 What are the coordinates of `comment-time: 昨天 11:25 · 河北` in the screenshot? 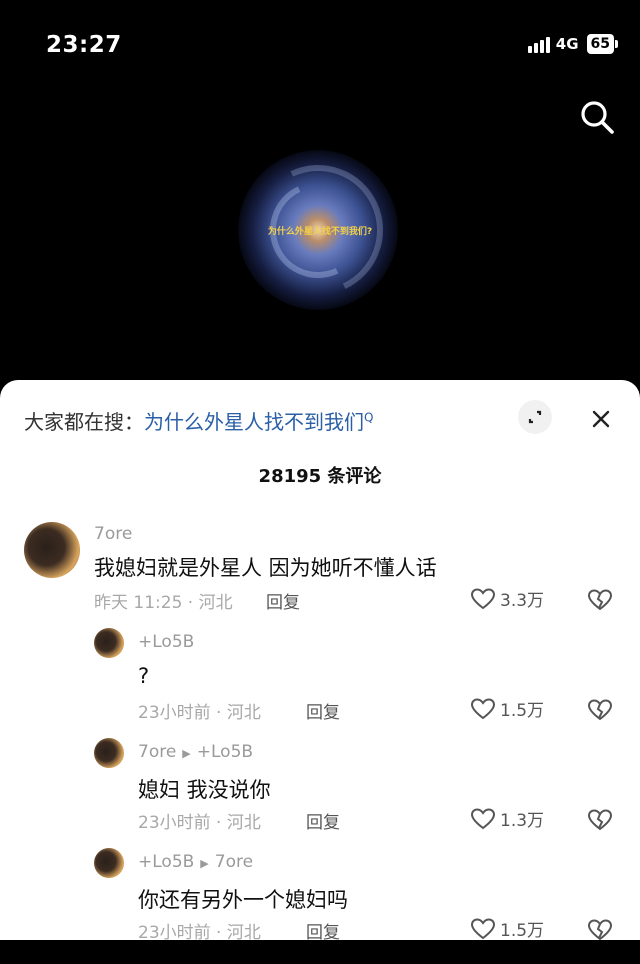 It's located at (163, 603).